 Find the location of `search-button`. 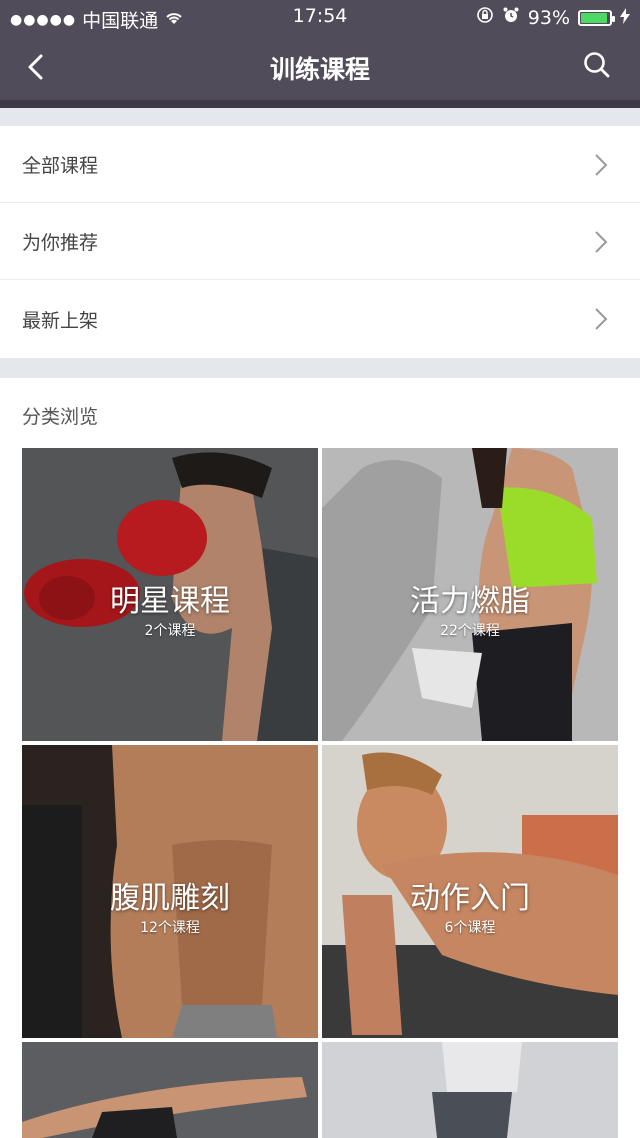

search-button is located at coordinates (597, 65).